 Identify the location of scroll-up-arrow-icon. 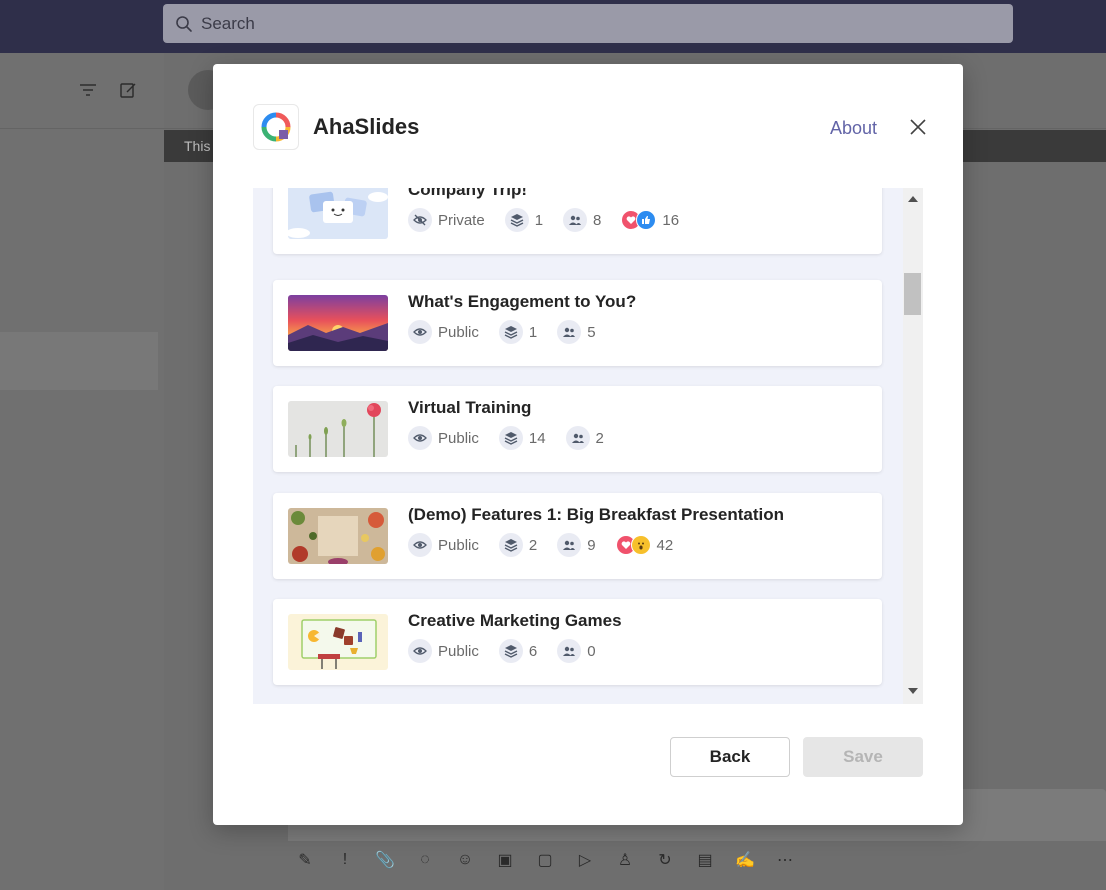
(913, 199).